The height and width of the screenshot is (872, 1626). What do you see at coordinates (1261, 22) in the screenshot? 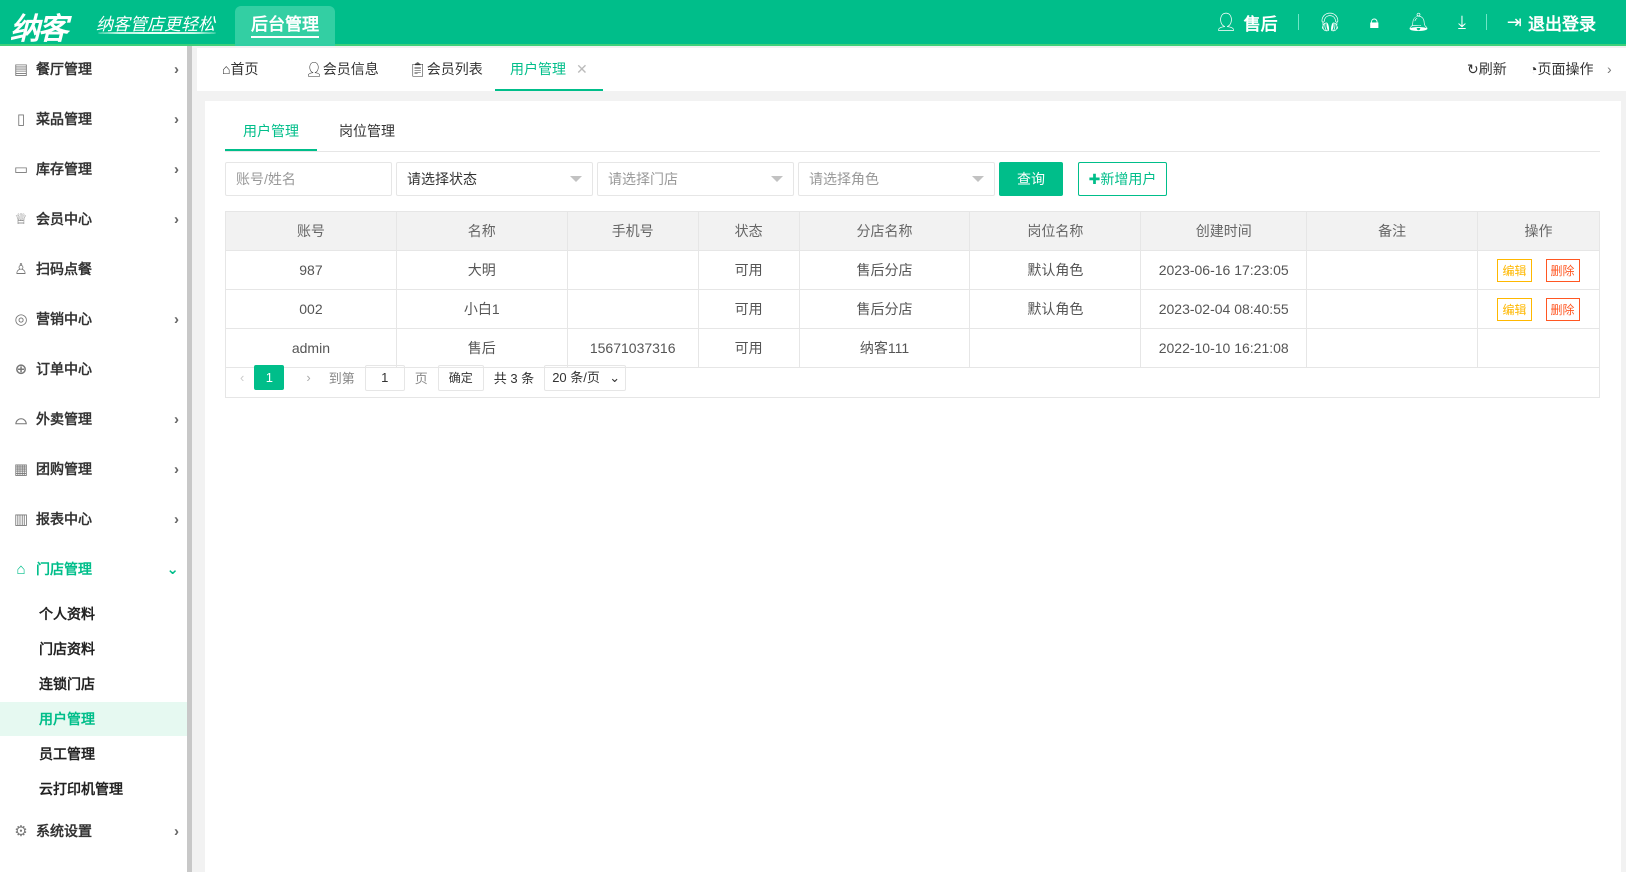
I see `user-name: 售后` at bounding box center [1261, 22].